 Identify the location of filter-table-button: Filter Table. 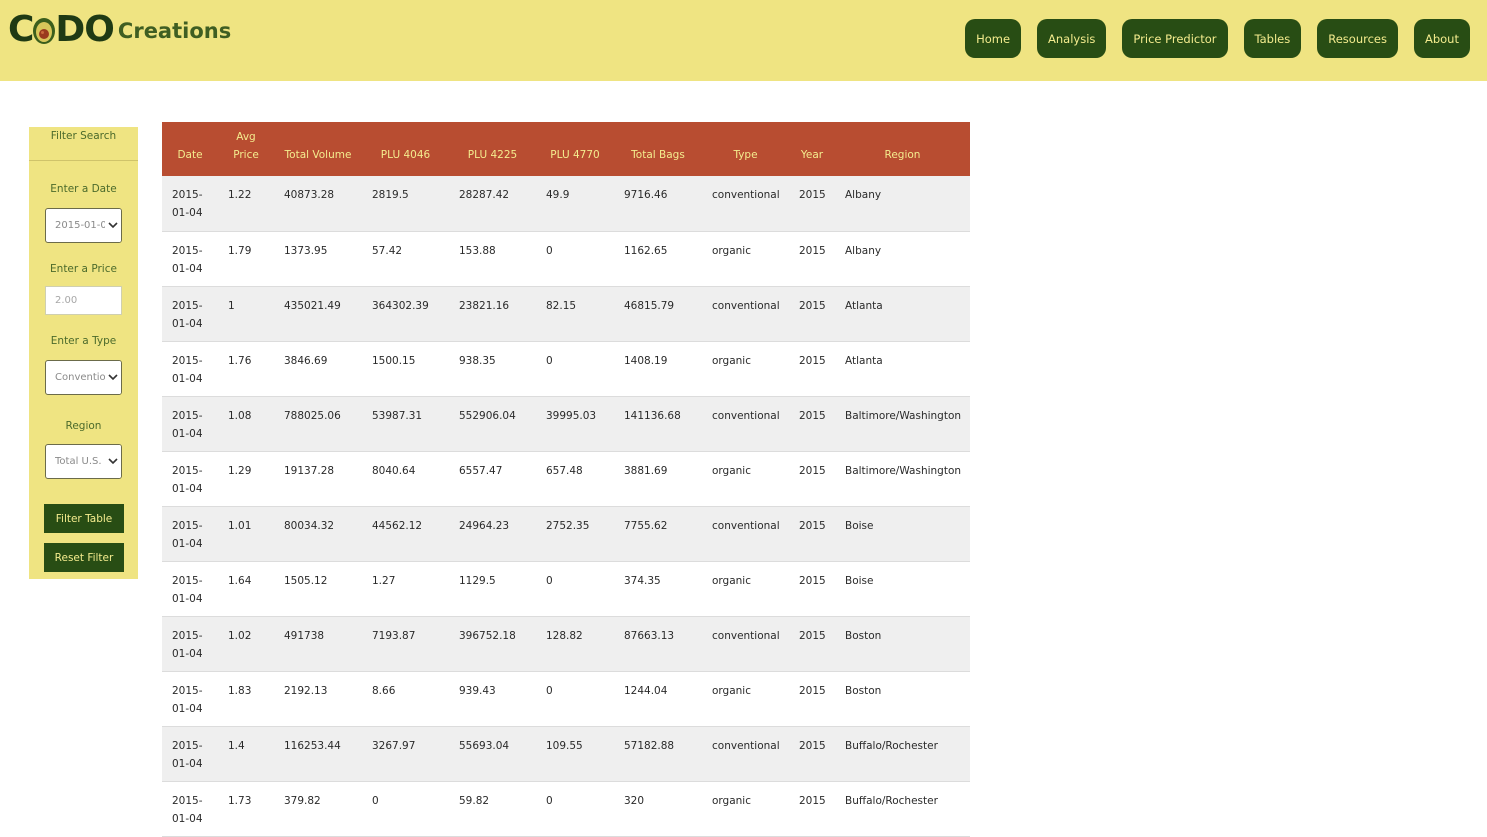
(84, 518).